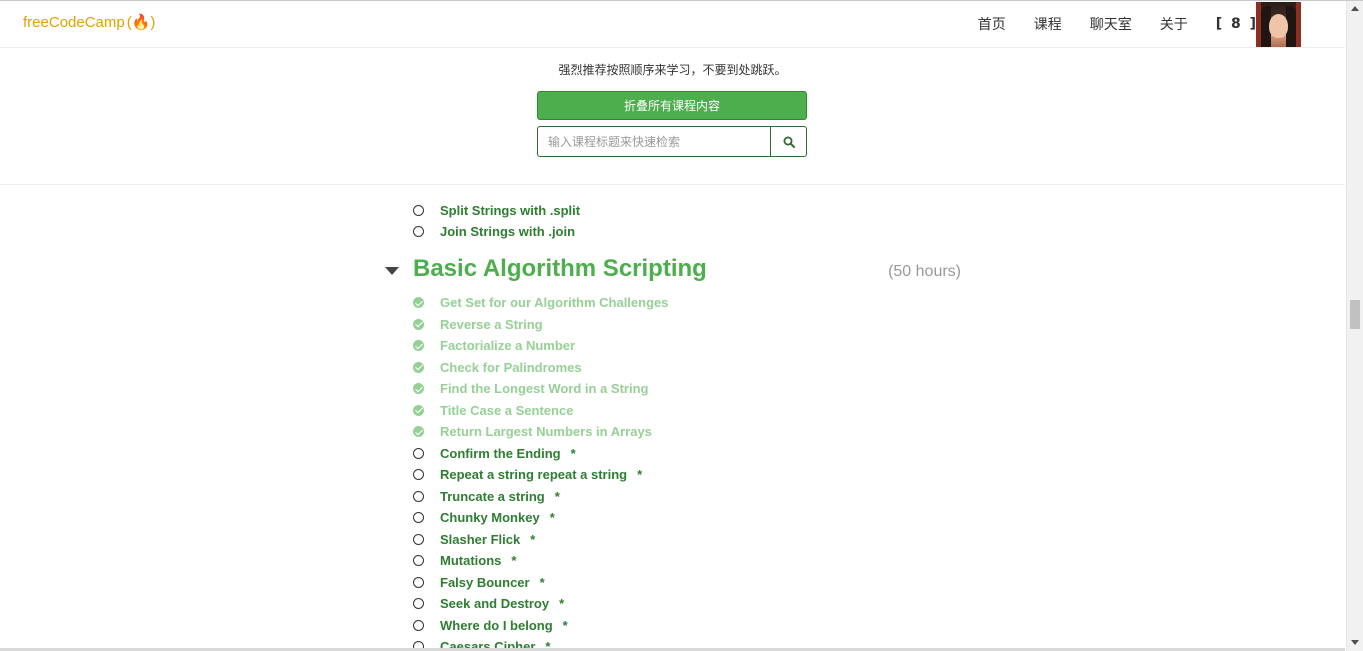 The width and height of the screenshot is (1363, 651). I want to click on order-notice: 强烈推荐按照顺序来学习，不要到处跳跃。, so click(672, 70).